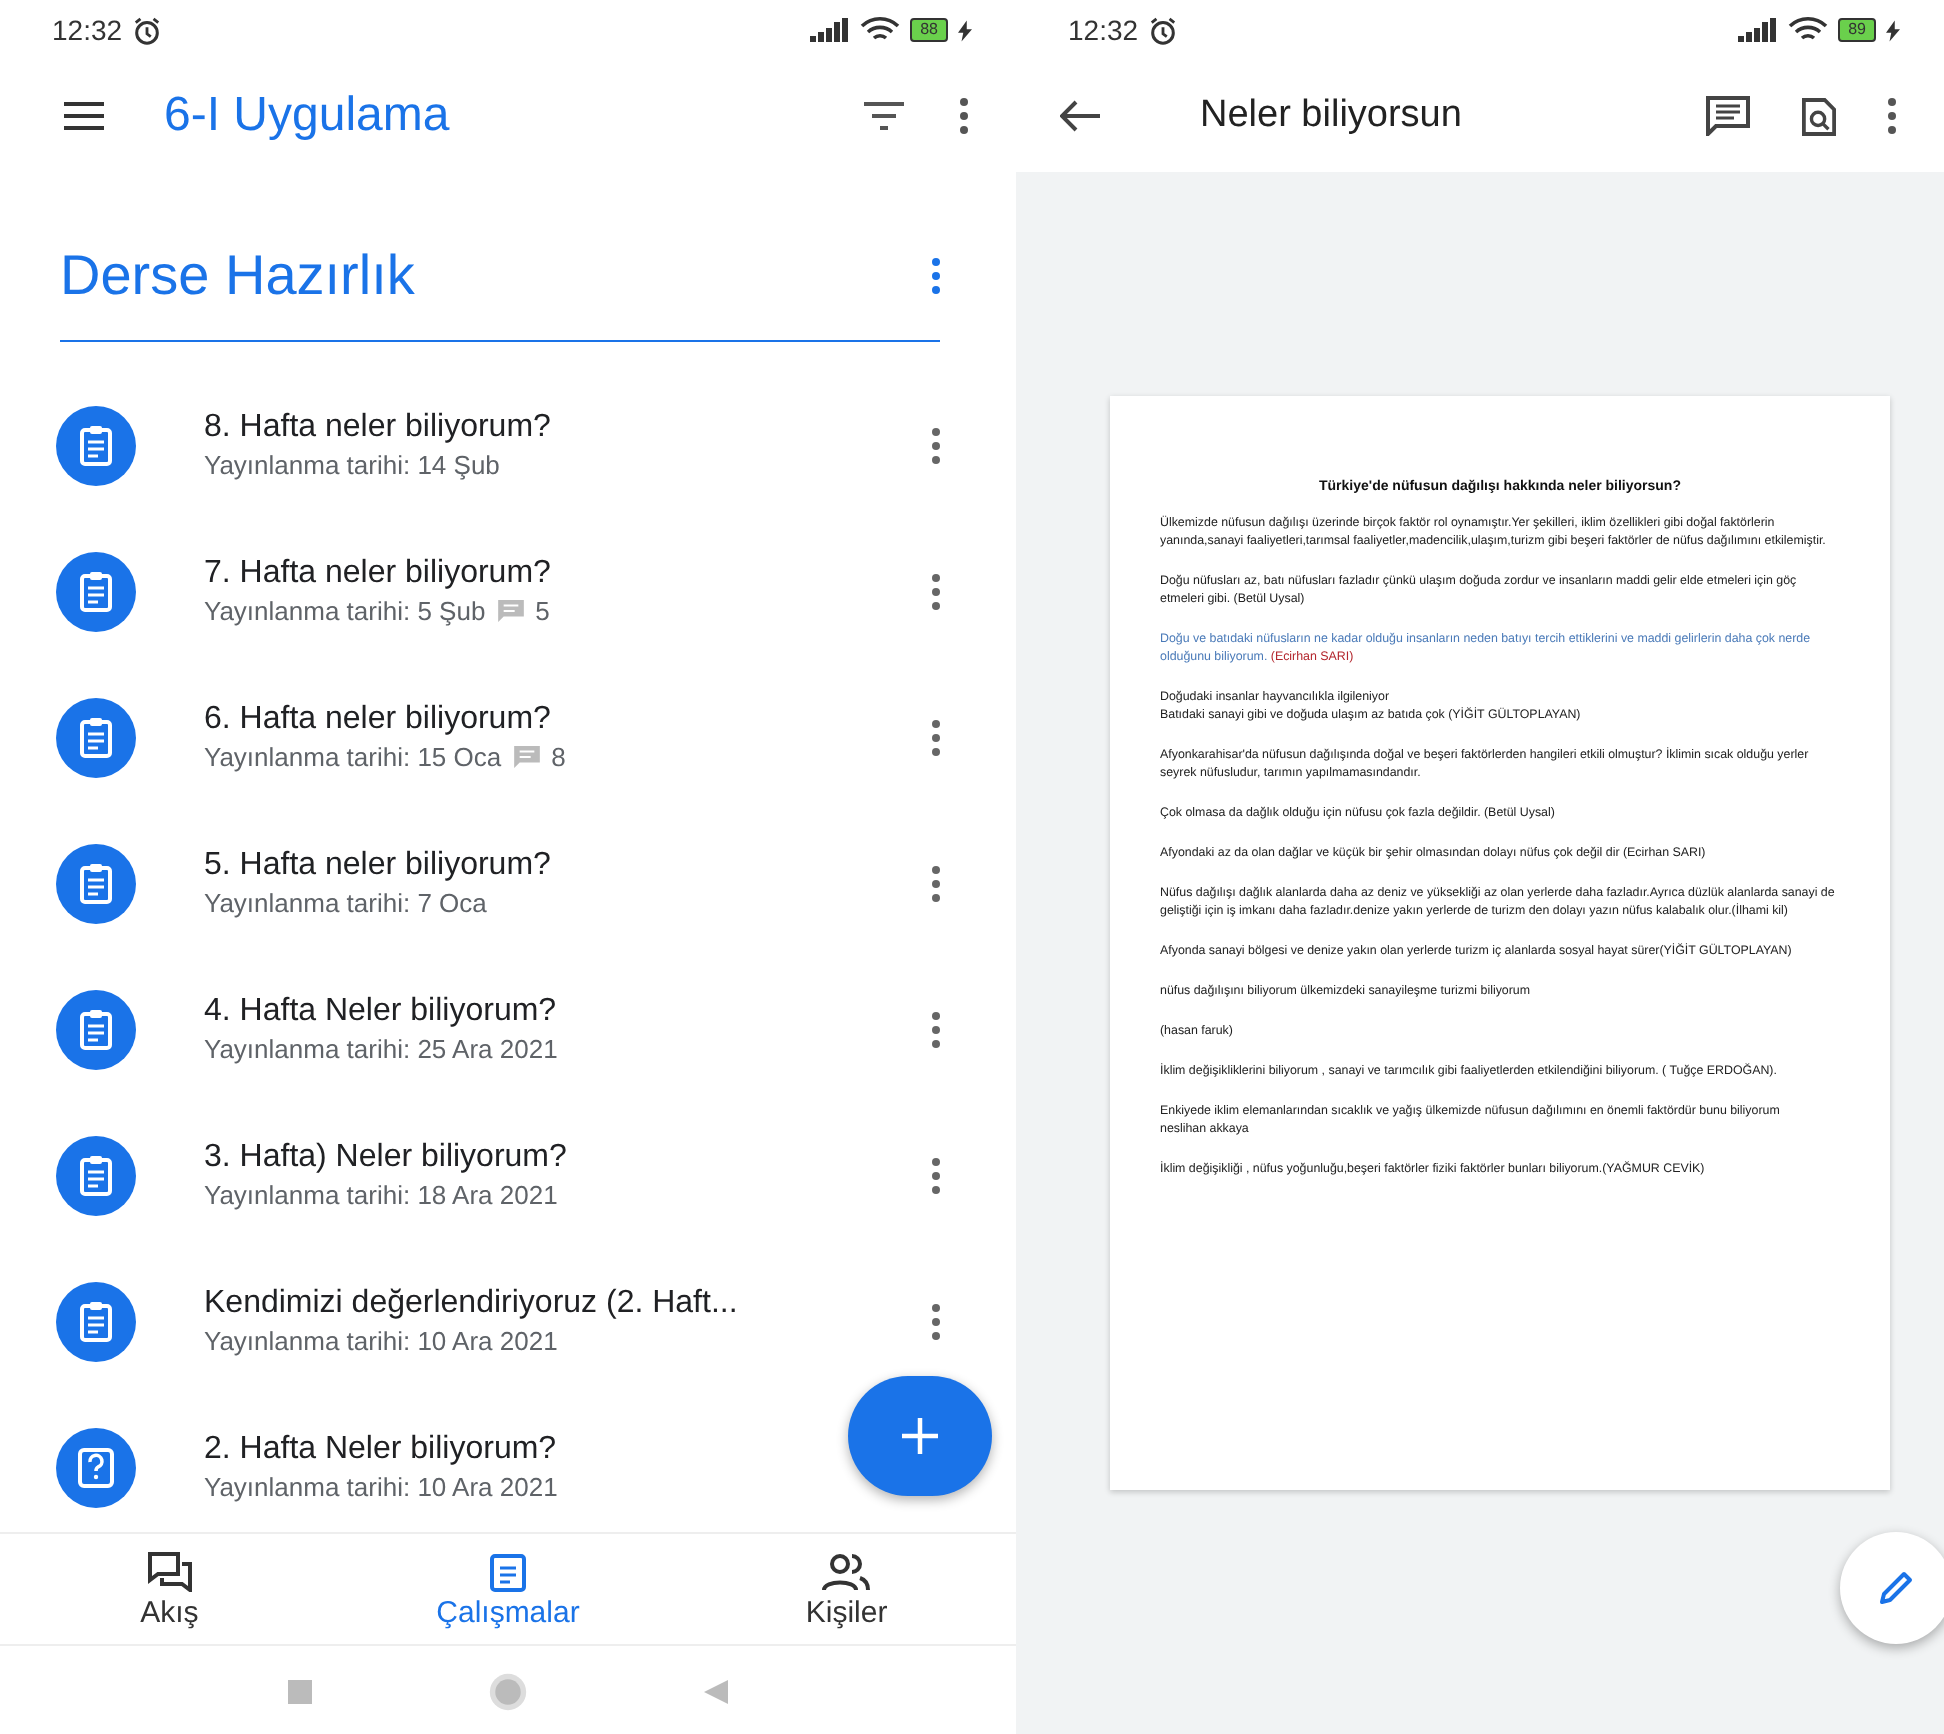 Image resolution: width=1944 pixels, height=1734 pixels. Describe the element at coordinates (507, 1571) in the screenshot. I see `clipboard-icon` at that location.